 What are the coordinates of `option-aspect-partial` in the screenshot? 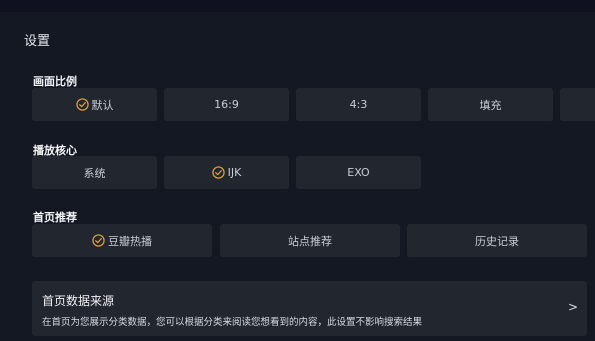 It's located at (577, 104).